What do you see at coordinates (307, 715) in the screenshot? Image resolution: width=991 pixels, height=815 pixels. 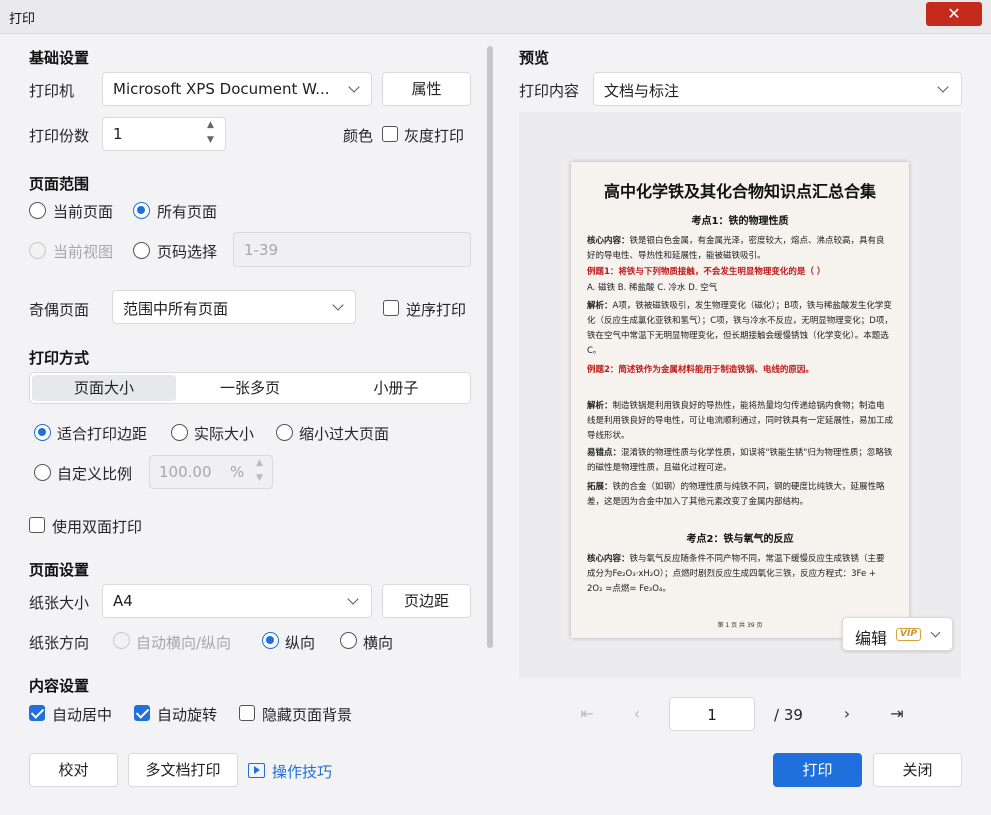 I see `hide-background-label: 隐藏页面背景` at bounding box center [307, 715].